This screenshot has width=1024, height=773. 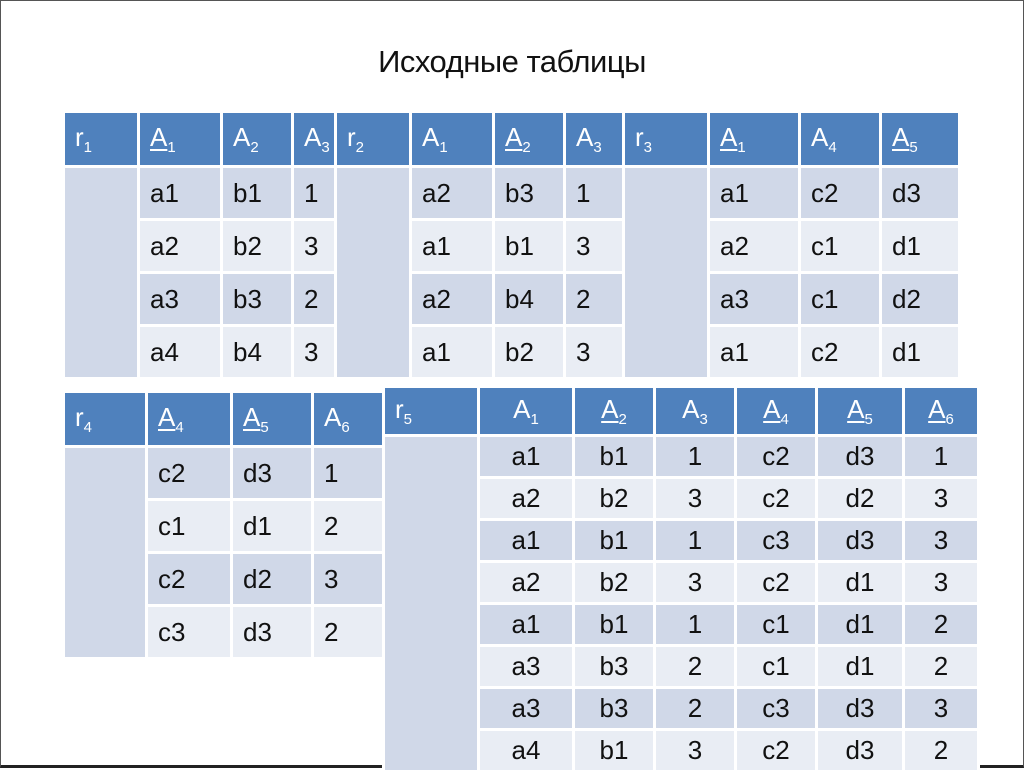 What do you see at coordinates (666, 139) in the screenshot?
I see `relation-name: r3` at bounding box center [666, 139].